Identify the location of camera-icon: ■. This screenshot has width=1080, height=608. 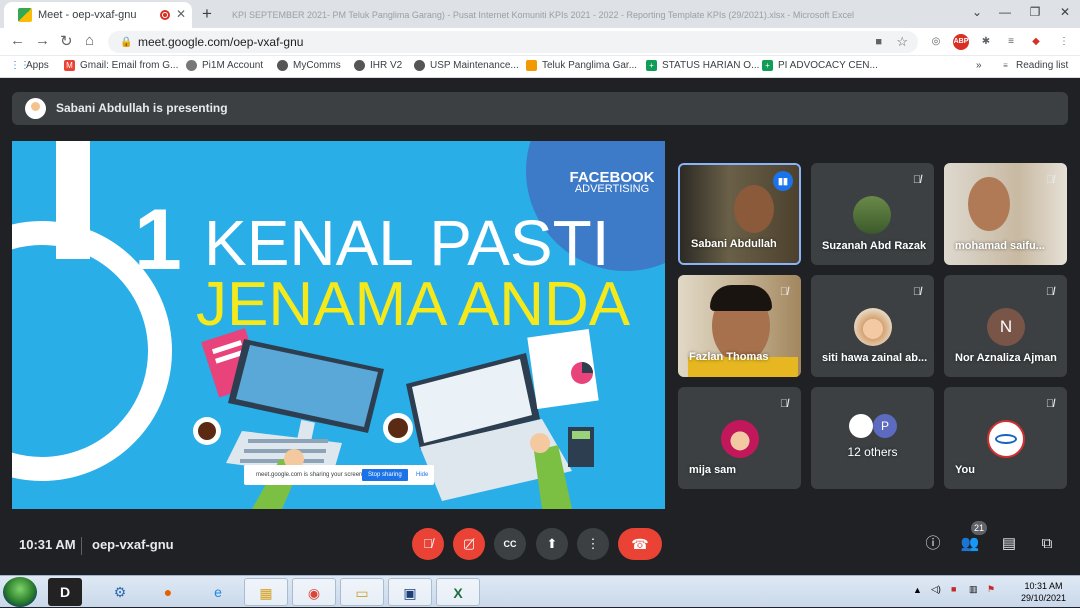
(878, 42).